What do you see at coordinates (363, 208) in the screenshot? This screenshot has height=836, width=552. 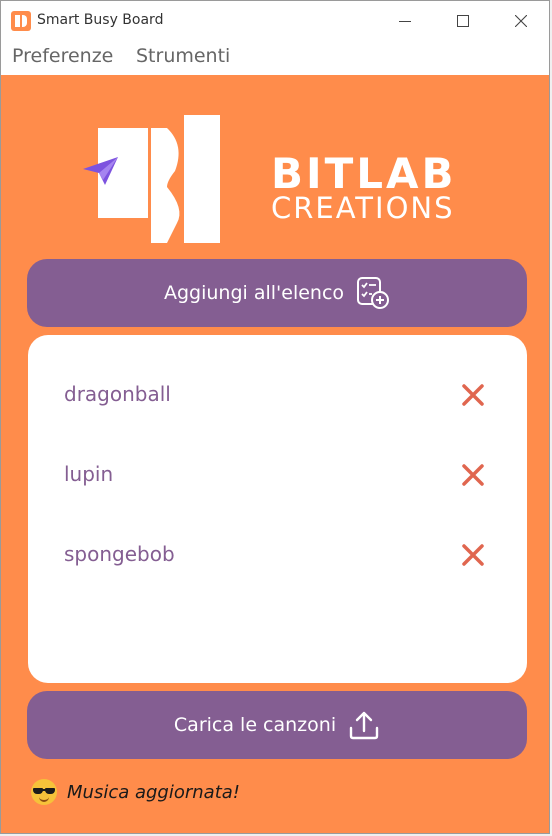 I see `logo-subtitle: CREATIONS` at bounding box center [363, 208].